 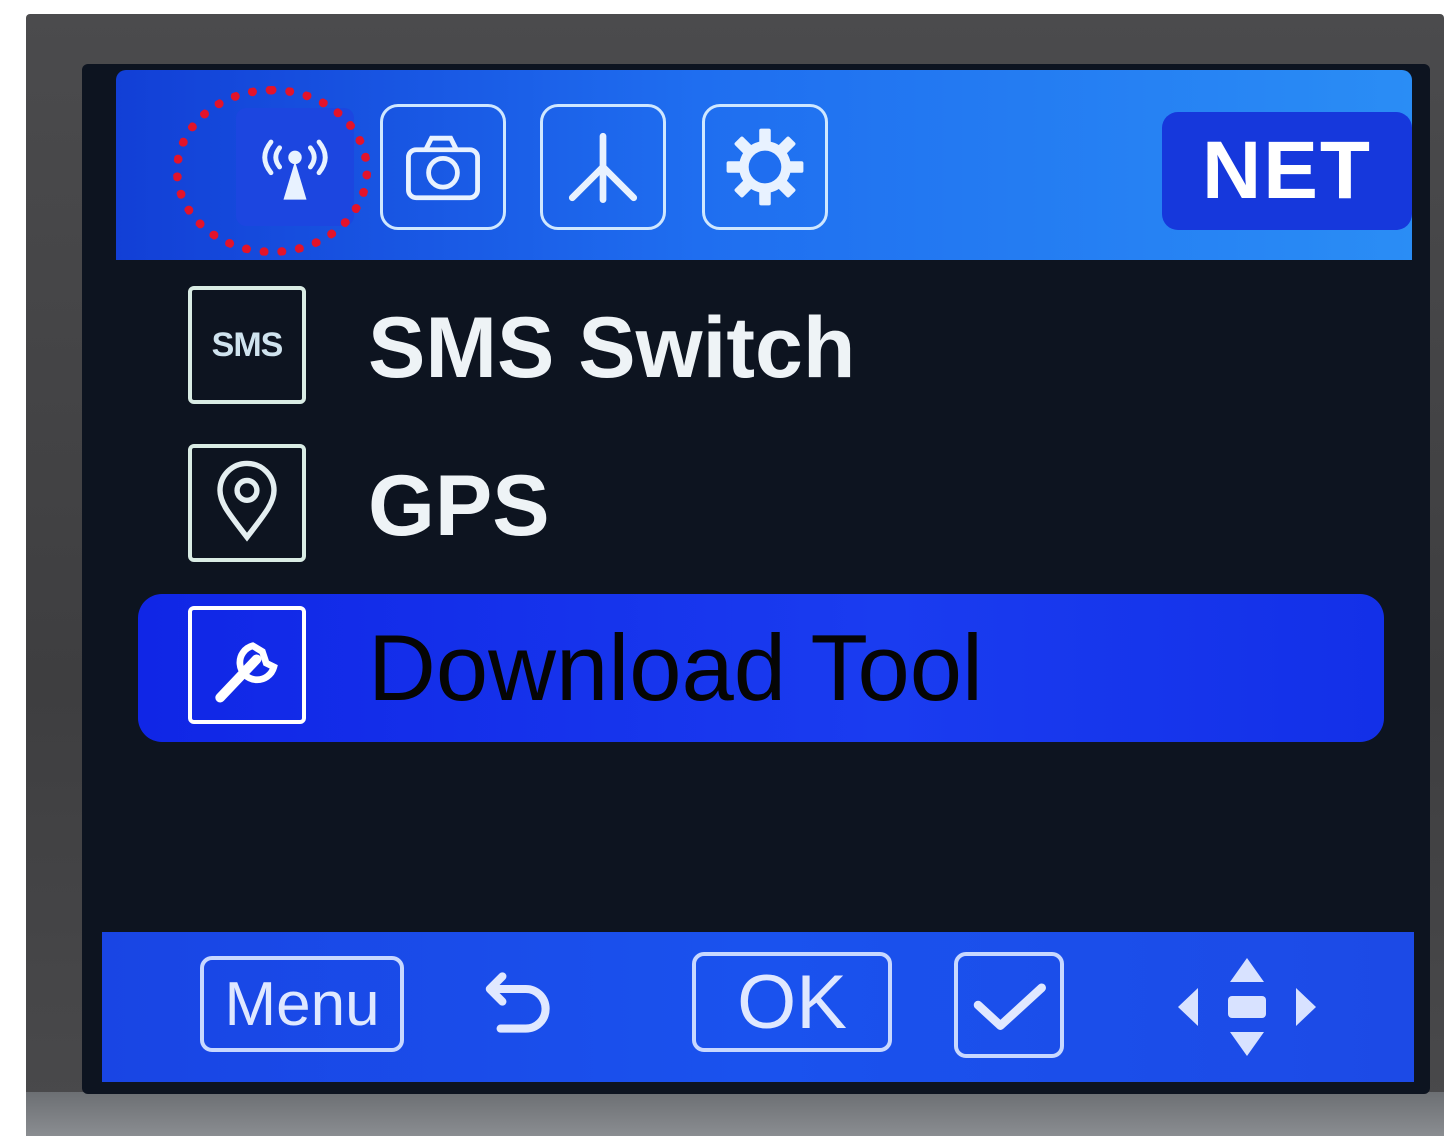 I want to click on menu-item-label: GPS, so click(x=459, y=505).